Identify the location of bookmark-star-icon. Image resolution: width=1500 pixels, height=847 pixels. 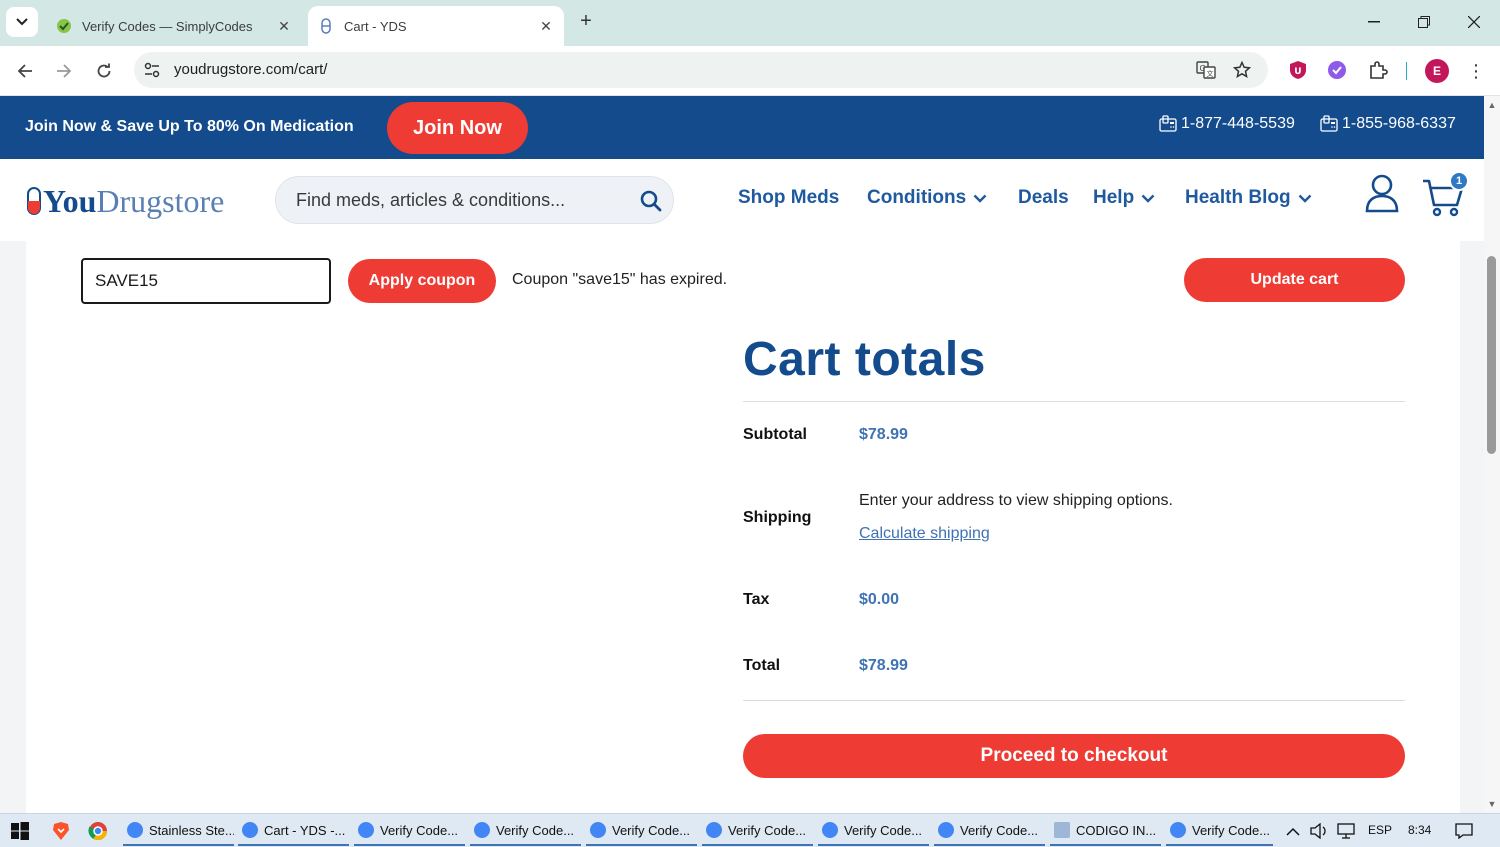
(1242, 70).